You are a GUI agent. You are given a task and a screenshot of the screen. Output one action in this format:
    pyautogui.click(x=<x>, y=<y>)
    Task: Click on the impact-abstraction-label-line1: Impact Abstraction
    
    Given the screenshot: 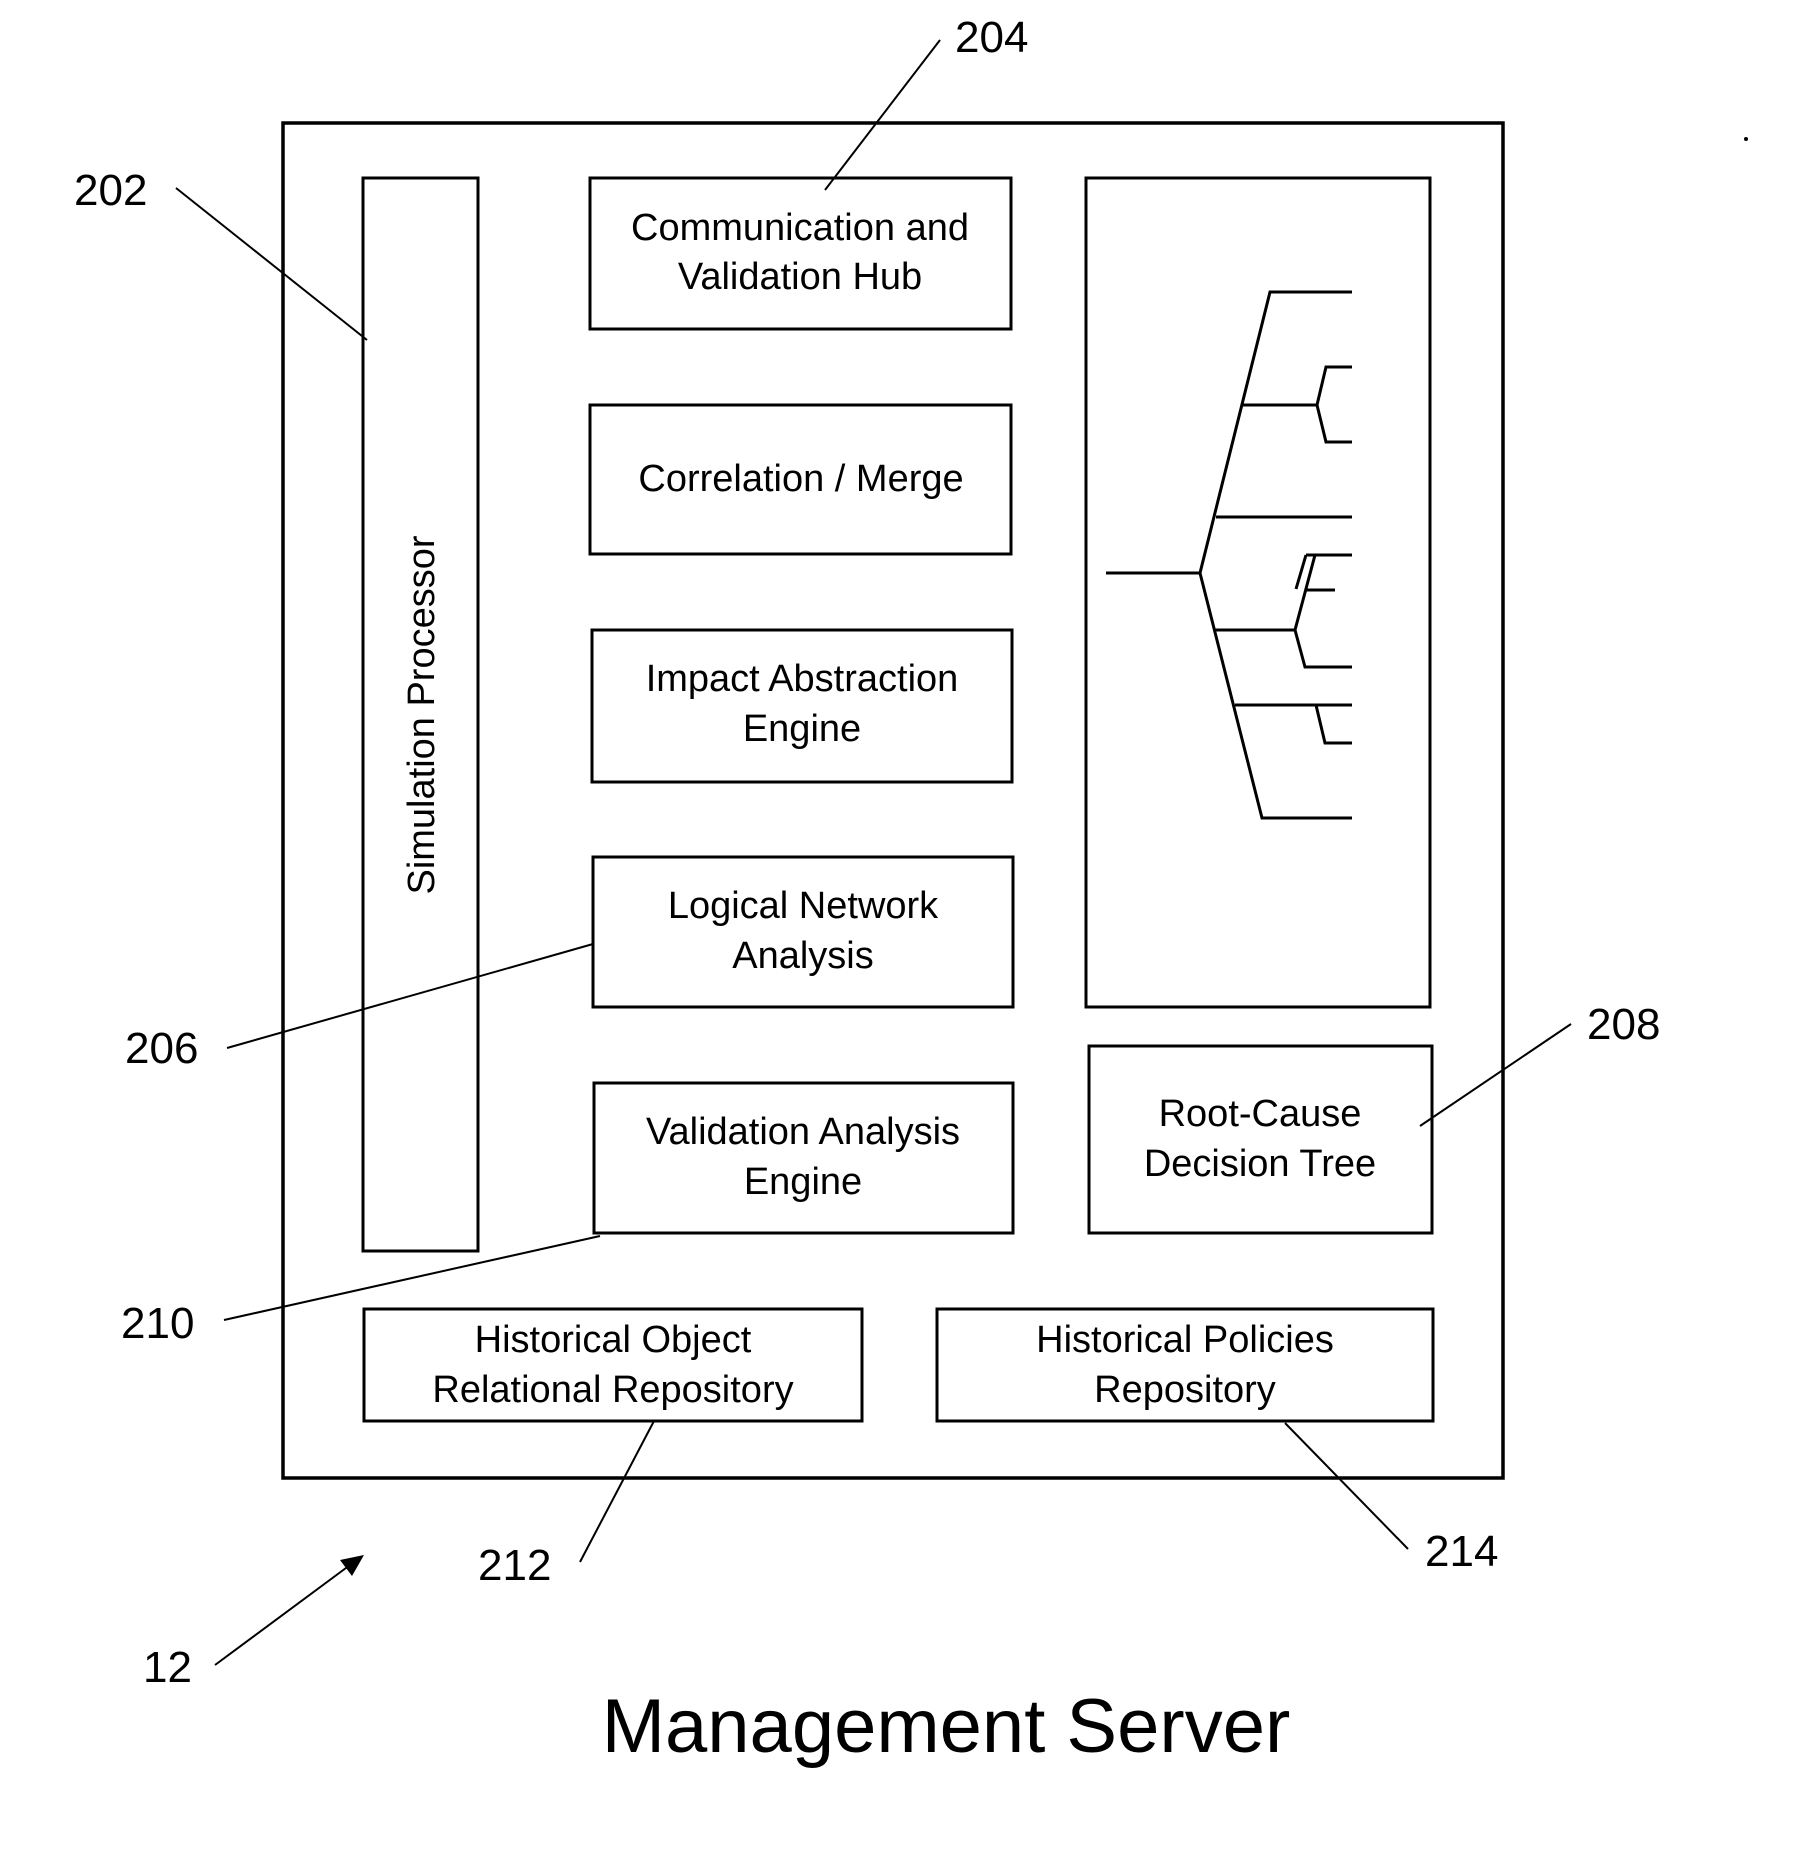 What is the action you would take?
    pyautogui.click(x=802, y=679)
    